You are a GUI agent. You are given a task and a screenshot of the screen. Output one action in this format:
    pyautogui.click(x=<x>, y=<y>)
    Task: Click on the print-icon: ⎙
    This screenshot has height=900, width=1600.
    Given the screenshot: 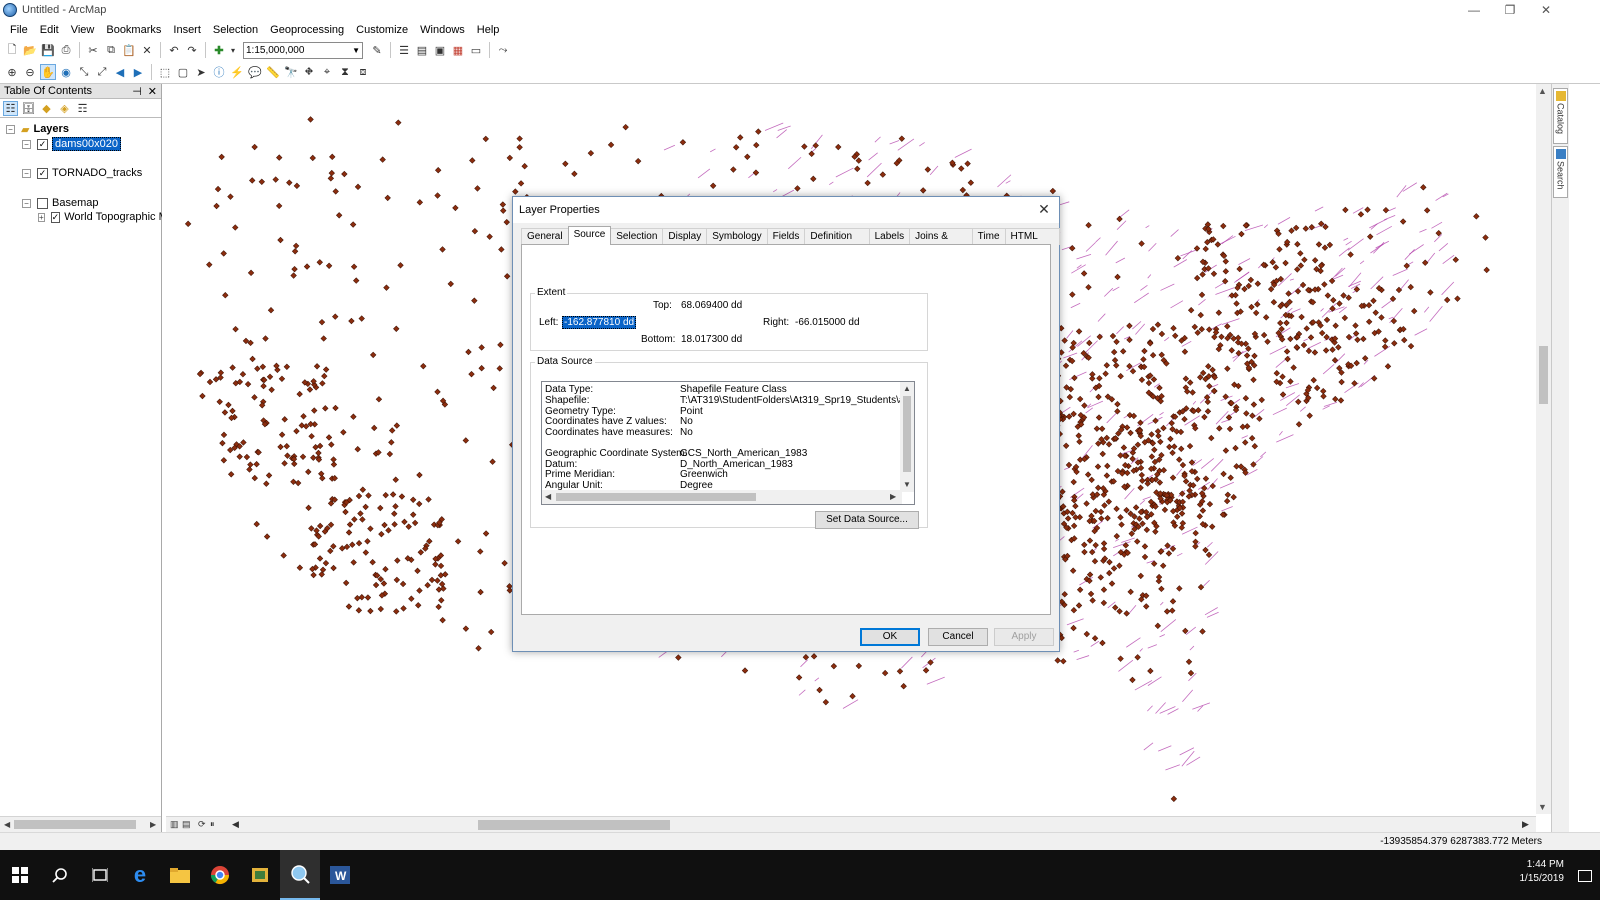 What is the action you would take?
    pyautogui.click(x=66, y=50)
    